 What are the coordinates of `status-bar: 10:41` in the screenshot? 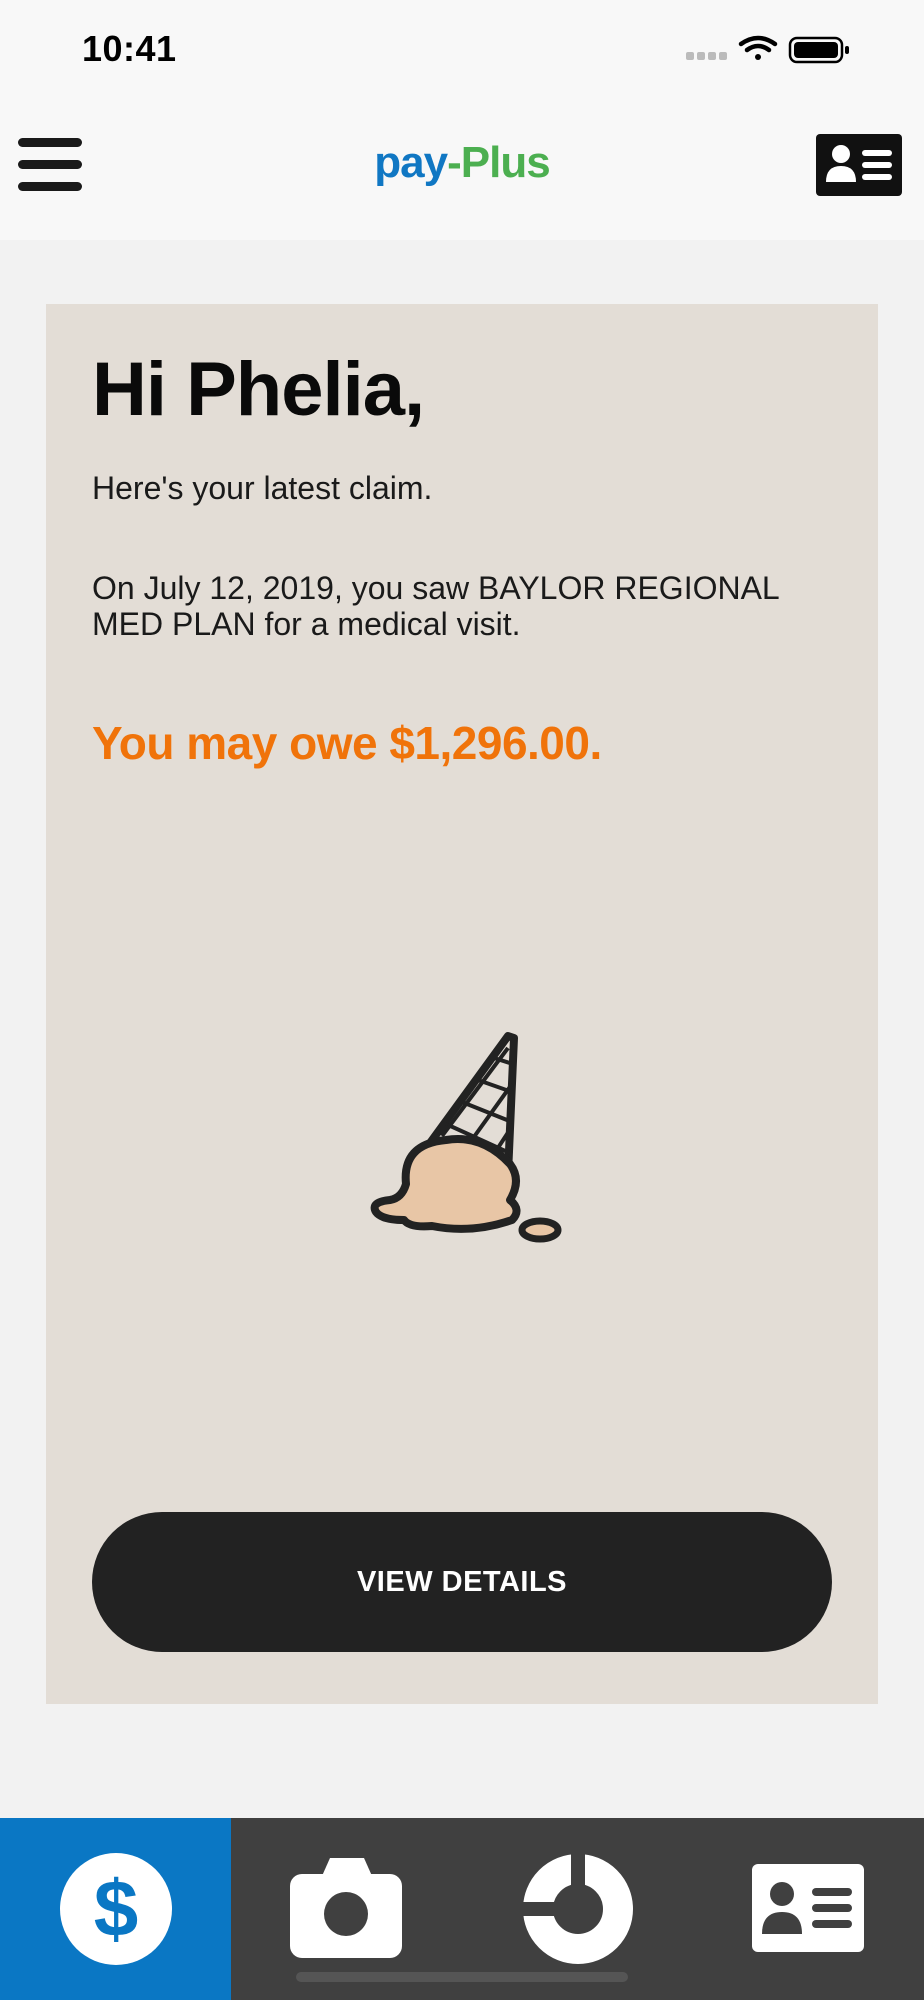 It's located at (462, 50).